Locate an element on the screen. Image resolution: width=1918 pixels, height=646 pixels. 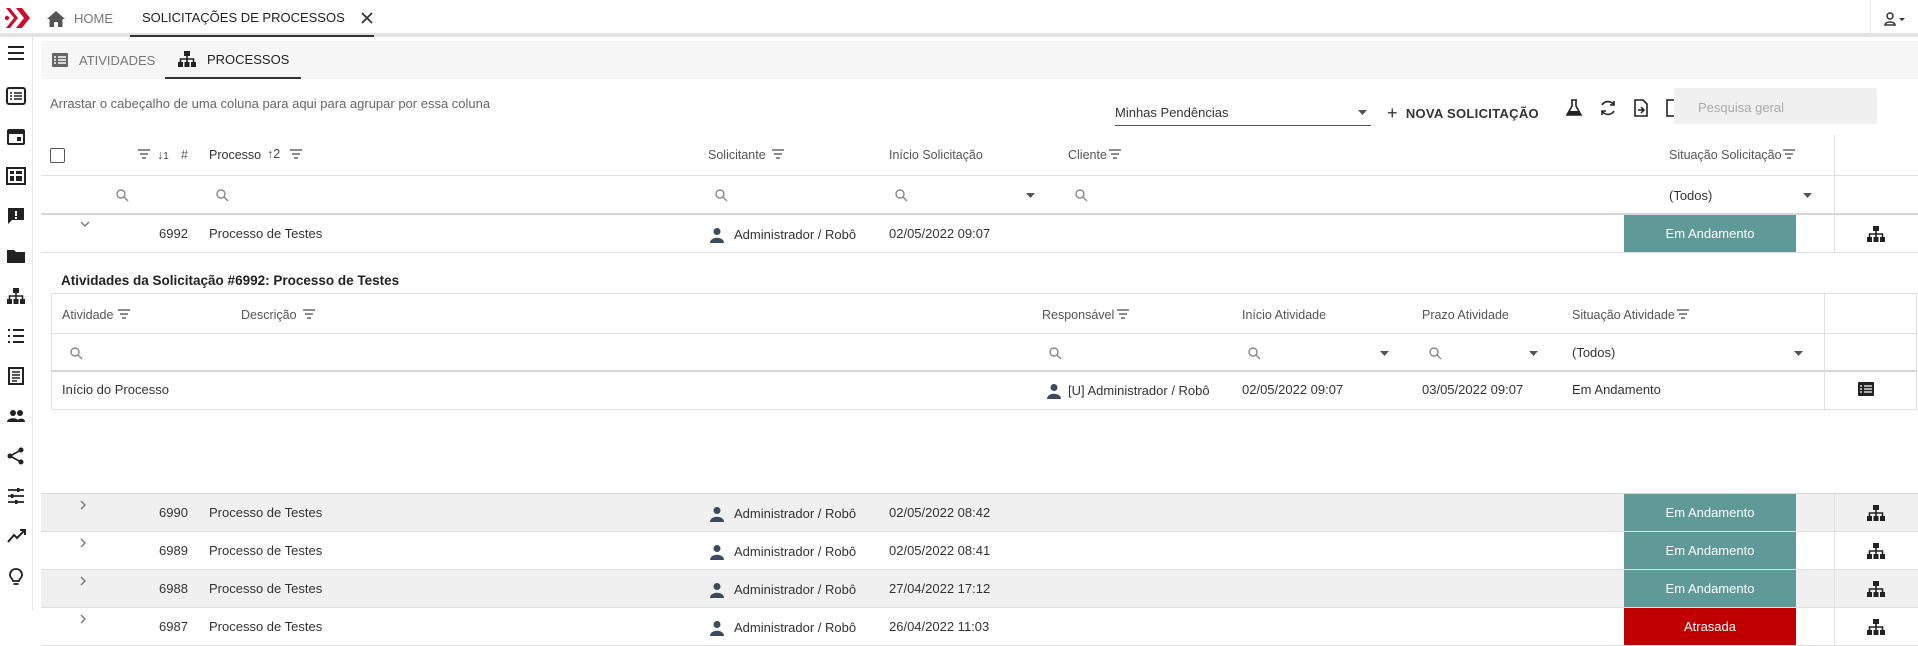
filter-select: Minhas Pendências is located at coordinates (1243, 113).